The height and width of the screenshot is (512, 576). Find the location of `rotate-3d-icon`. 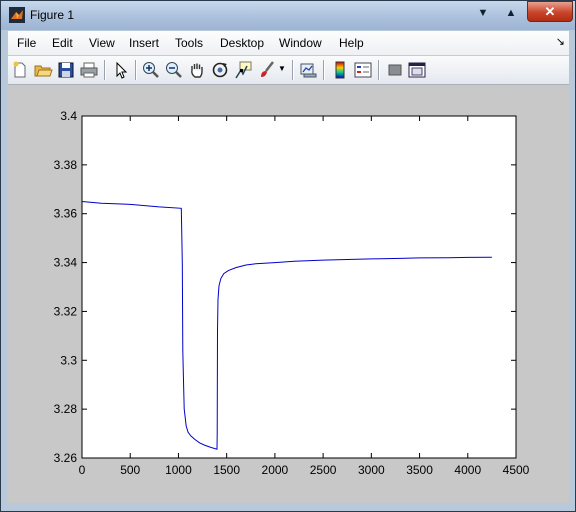

rotate-3d-icon is located at coordinates (220, 70).